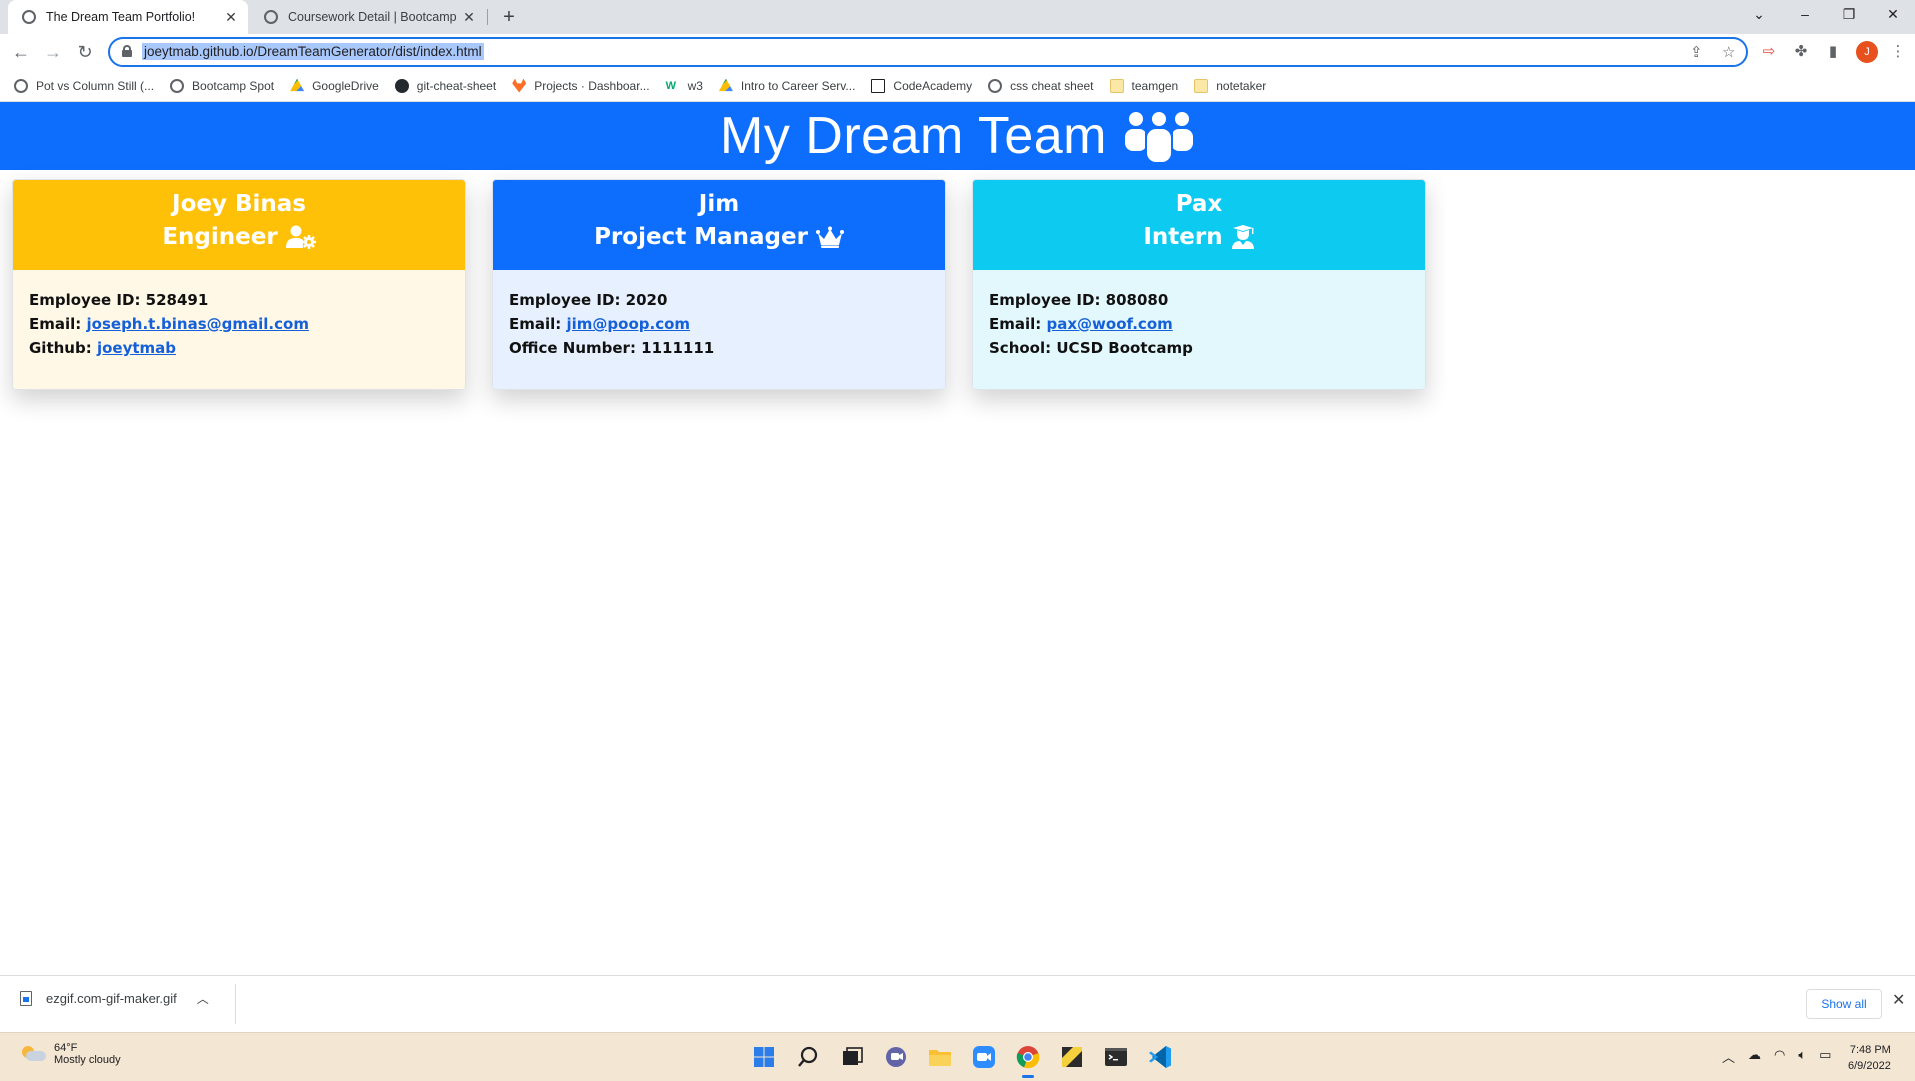 The width and height of the screenshot is (1915, 1081). Describe the element at coordinates (1028, 1059) in the screenshot. I see `chrome-icon` at that location.